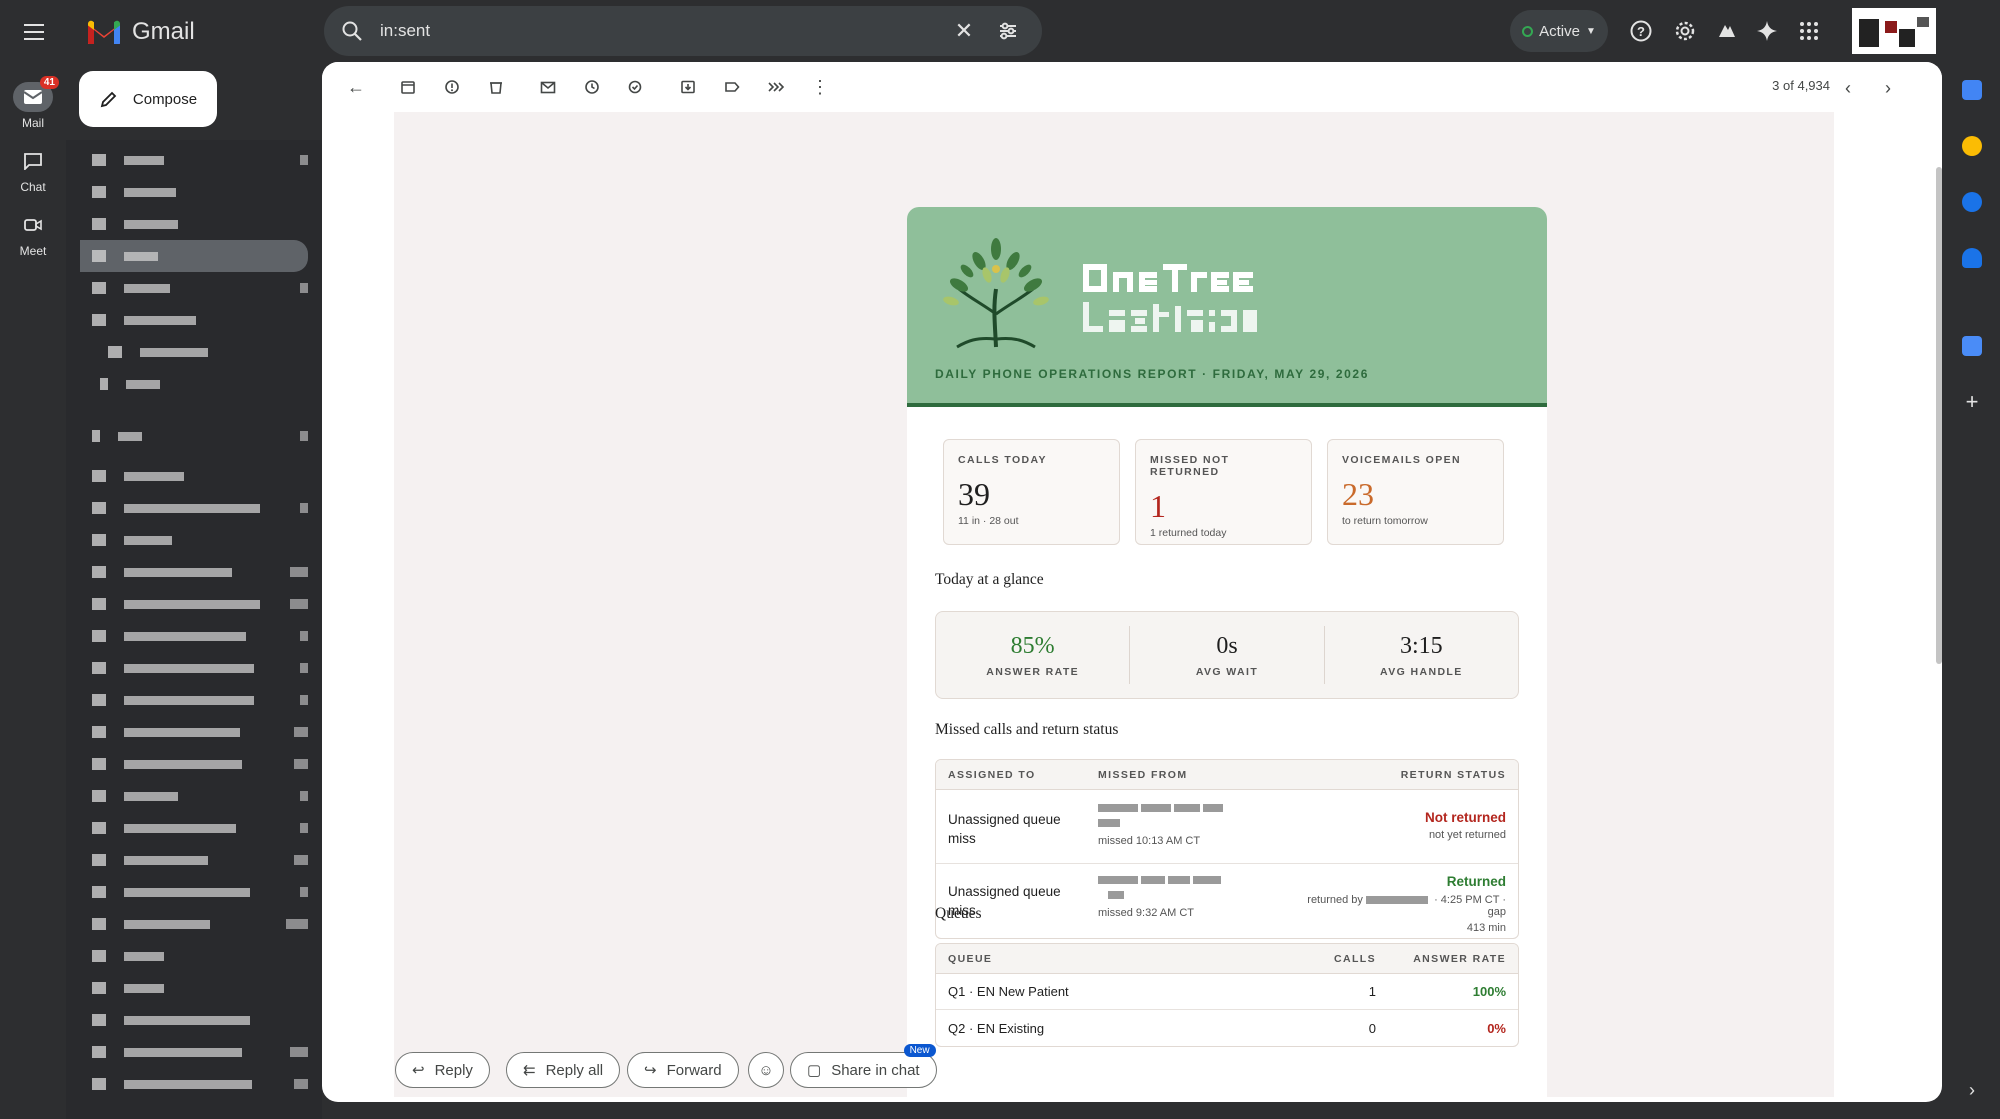  What do you see at coordinates (1227, 992) in the screenshot?
I see `table-row: Q1 · EN New Patient 1 100%` at bounding box center [1227, 992].